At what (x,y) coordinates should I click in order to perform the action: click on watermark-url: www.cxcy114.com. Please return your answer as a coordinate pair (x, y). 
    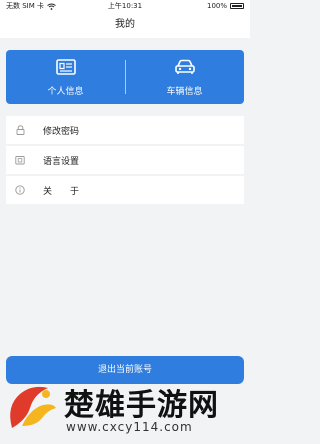
    Looking at the image, I should click on (129, 427).